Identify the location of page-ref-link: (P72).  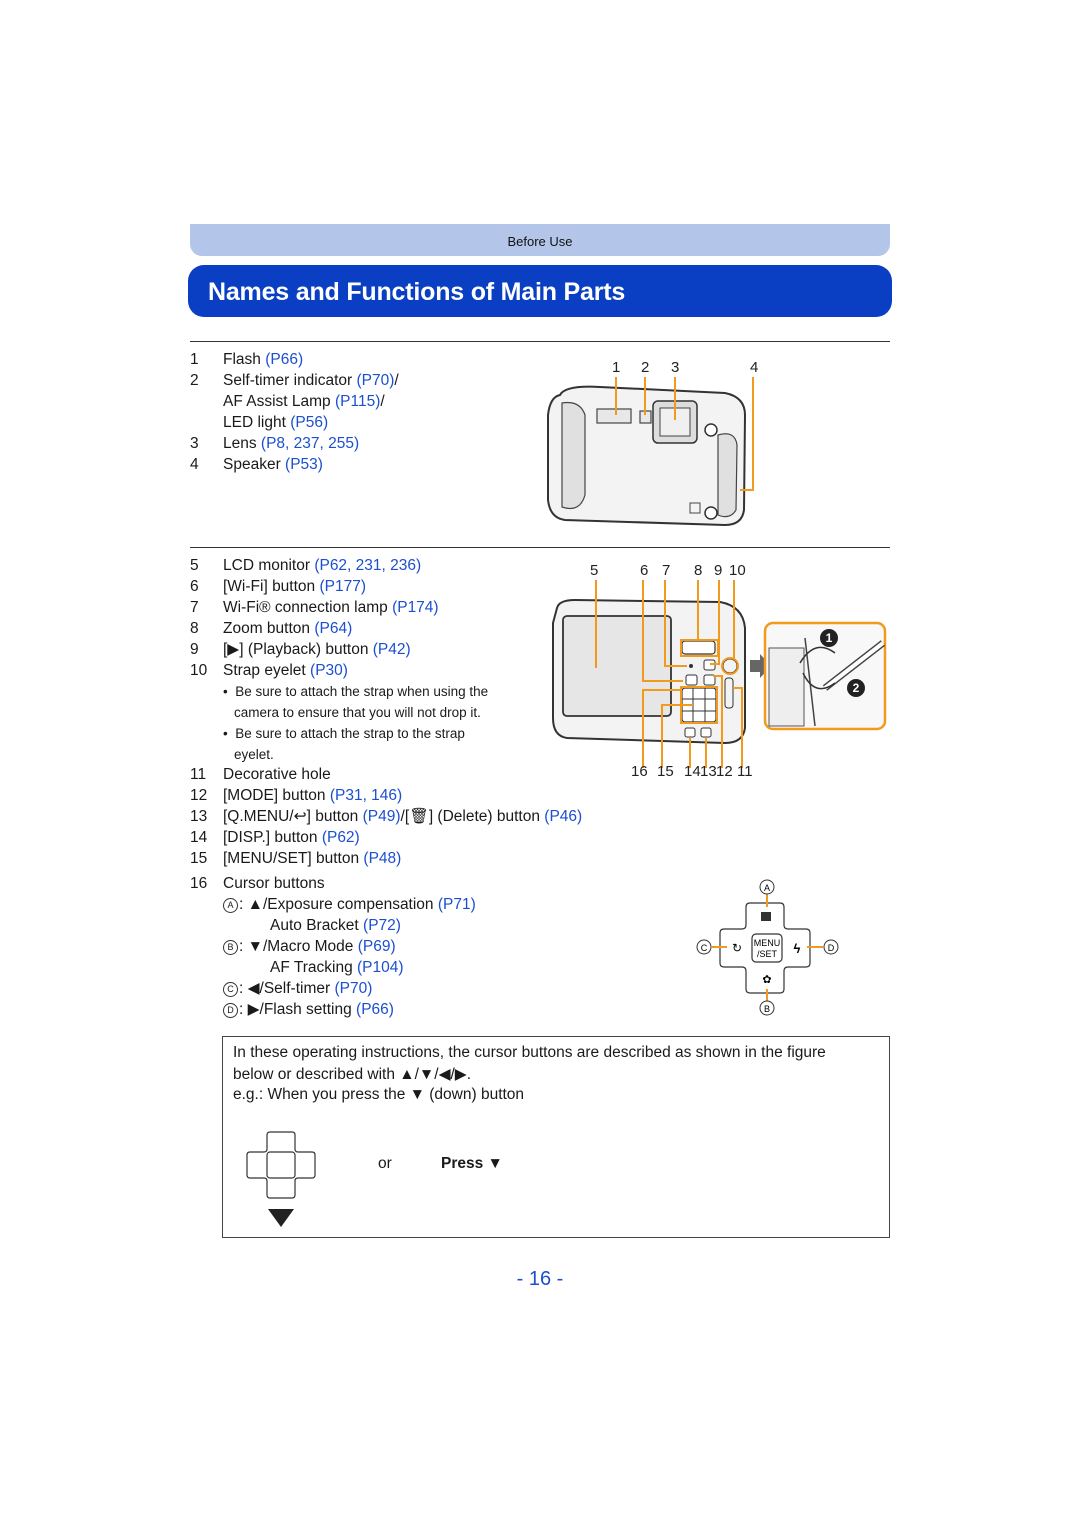
(382, 925).